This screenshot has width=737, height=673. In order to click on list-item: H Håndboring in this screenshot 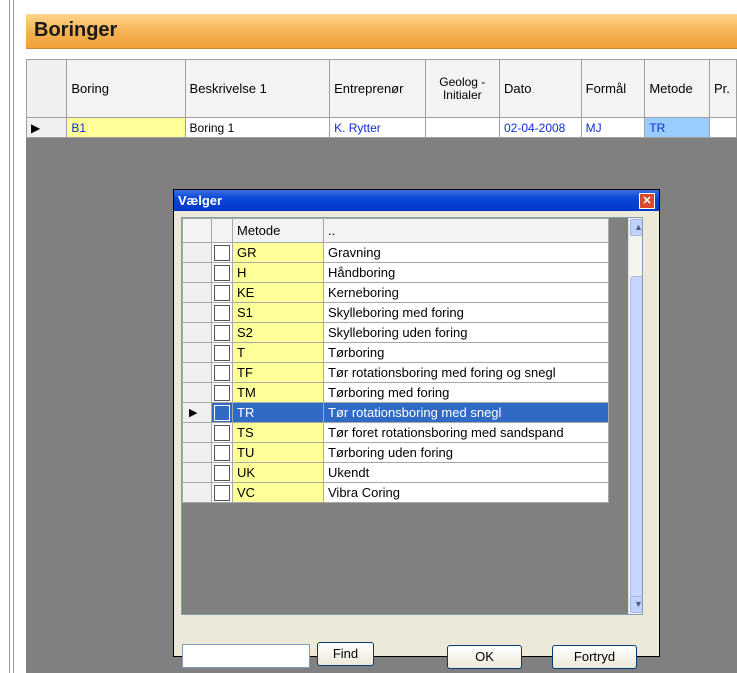, I will do `click(395, 272)`.